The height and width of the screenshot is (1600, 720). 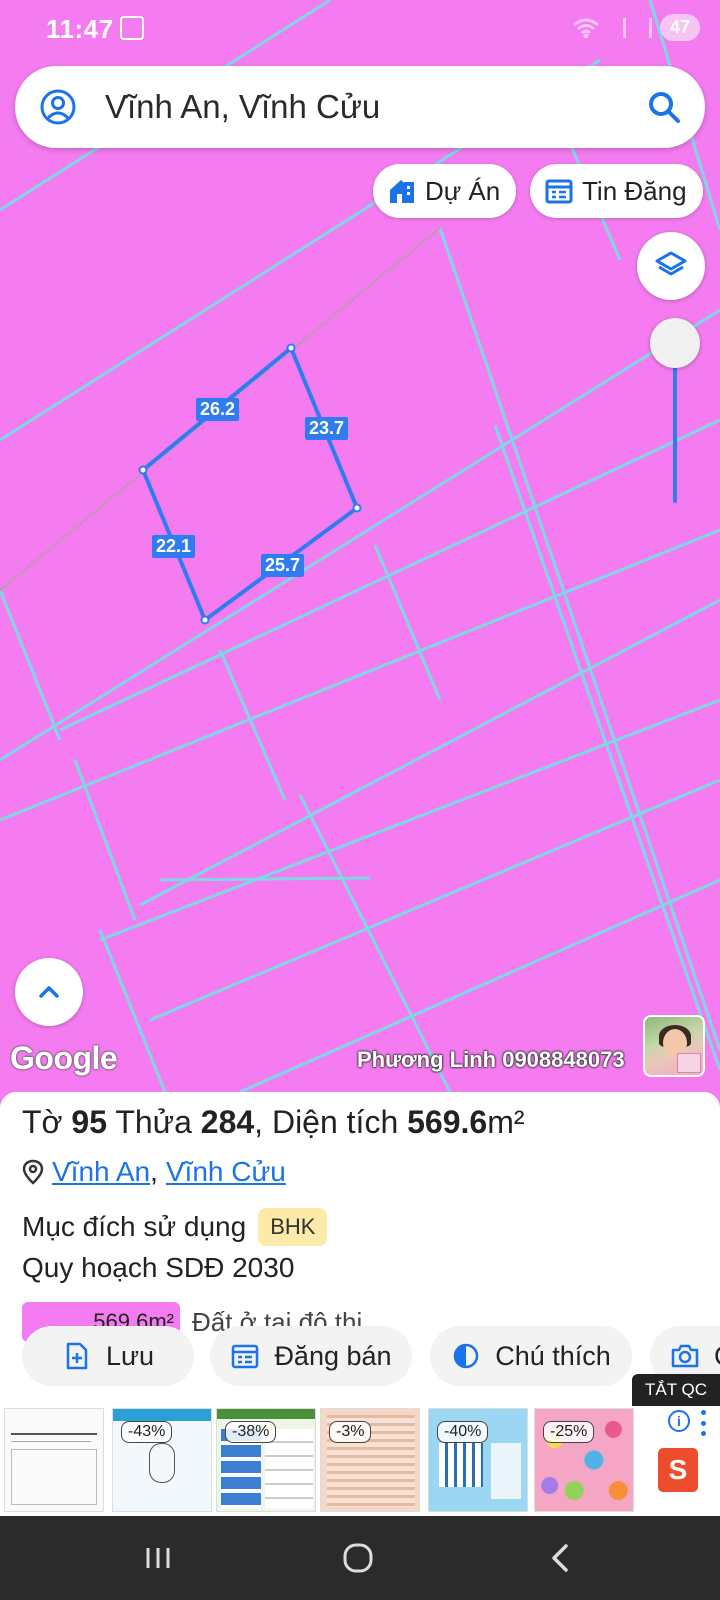 I want to click on save-button: Lưu, so click(x=108, y=1356).